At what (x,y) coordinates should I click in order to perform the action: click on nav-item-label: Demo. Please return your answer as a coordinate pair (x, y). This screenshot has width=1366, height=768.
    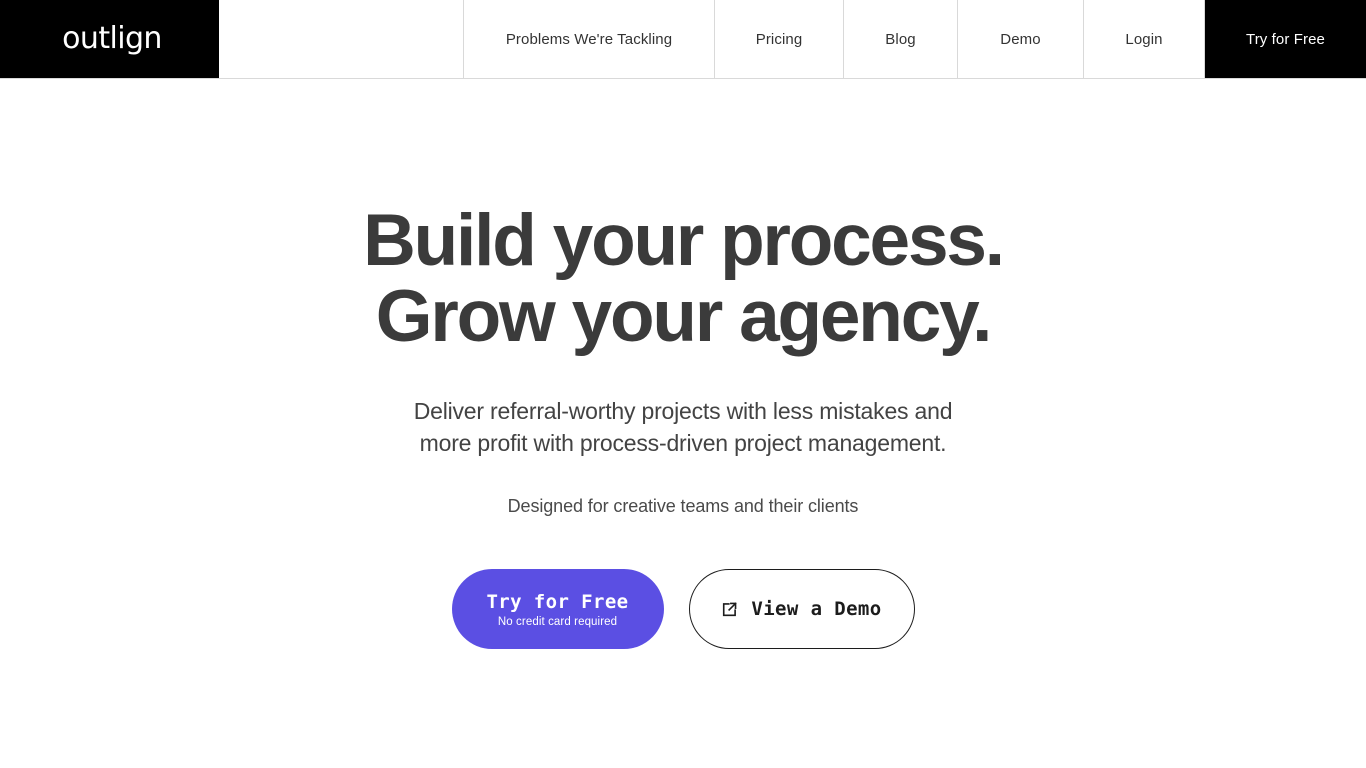
    Looking at the image, I should click on (1020, 39).